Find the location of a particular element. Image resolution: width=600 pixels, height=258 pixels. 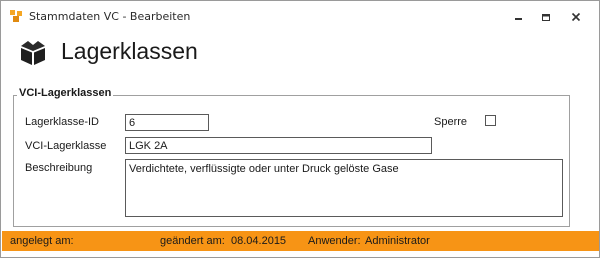

changed-value: 08.04.2015 is located at coordinates (259, 241).